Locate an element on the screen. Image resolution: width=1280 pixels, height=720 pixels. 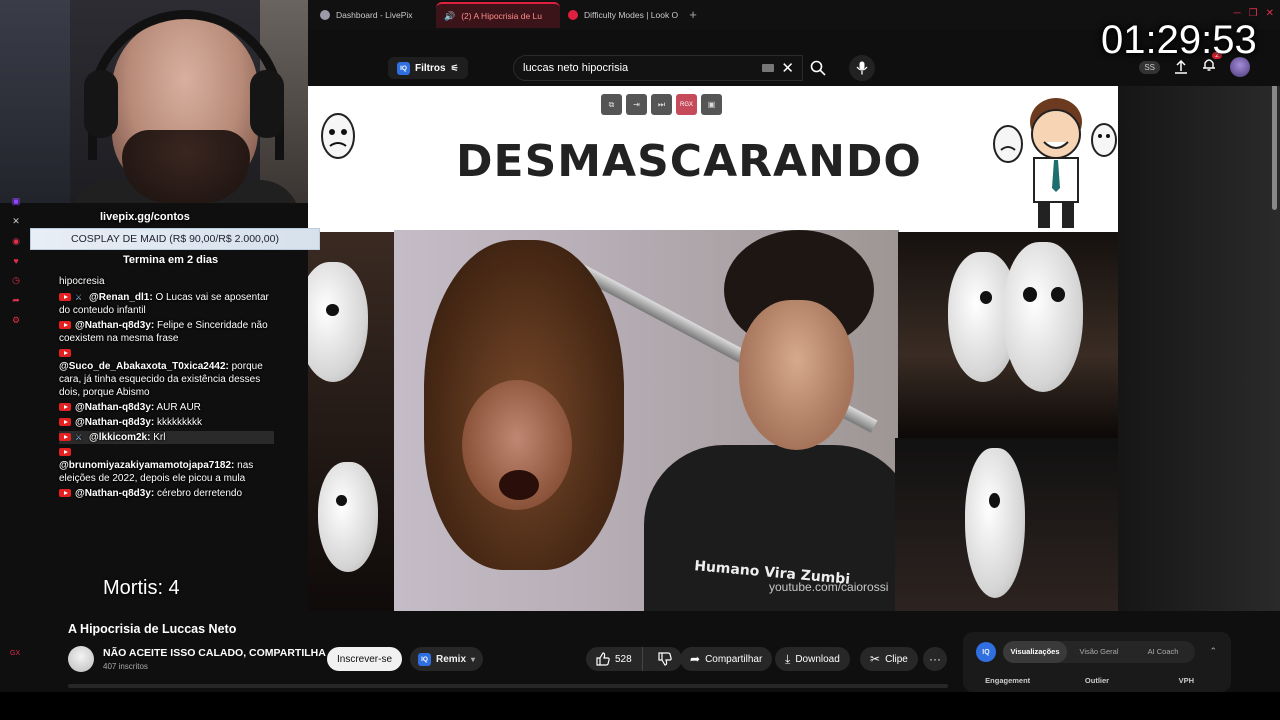
tab-livepix-dashboard: Dashboard - LivePix is located at coordinates (374, 15).